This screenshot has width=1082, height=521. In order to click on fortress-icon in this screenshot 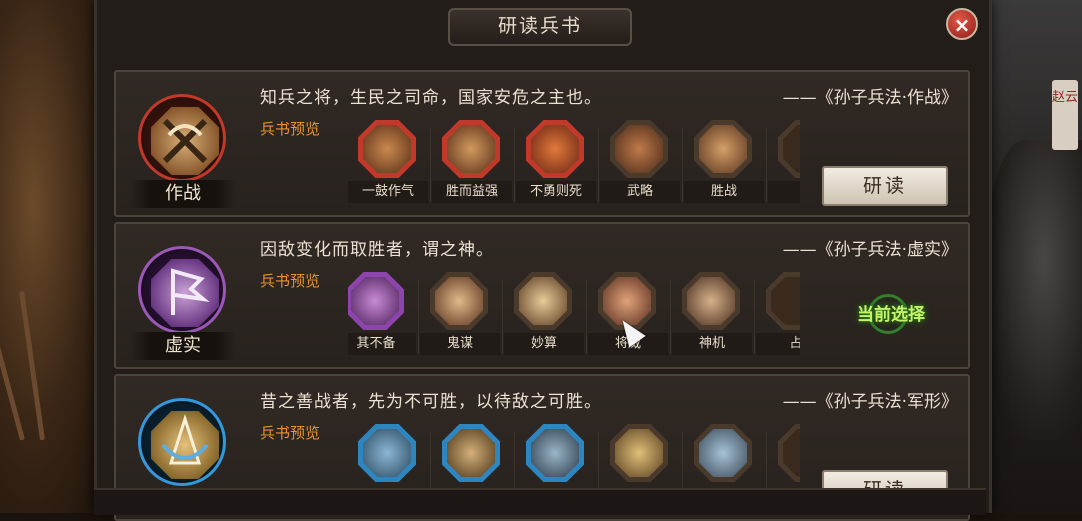, I will do `click(185, 439)`.